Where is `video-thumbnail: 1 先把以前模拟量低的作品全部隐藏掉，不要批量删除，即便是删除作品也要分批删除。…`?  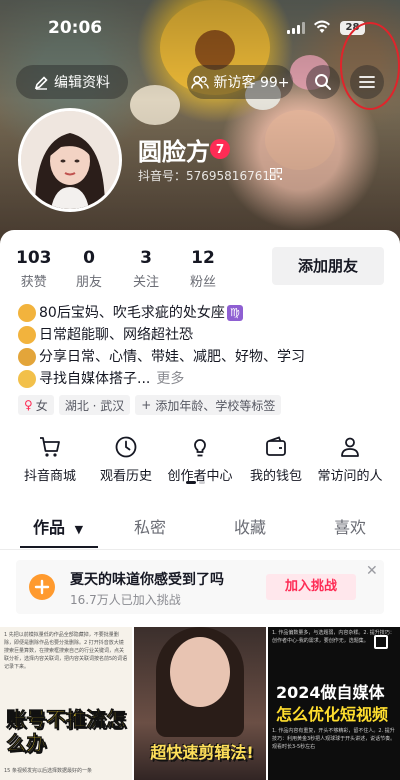 video-thumbnail: 1 先把以前模拟量低的作品全部隐藏掉，不要批量删除，即便是删除作品也要分批删除。… is located at coordinates (66, 703).